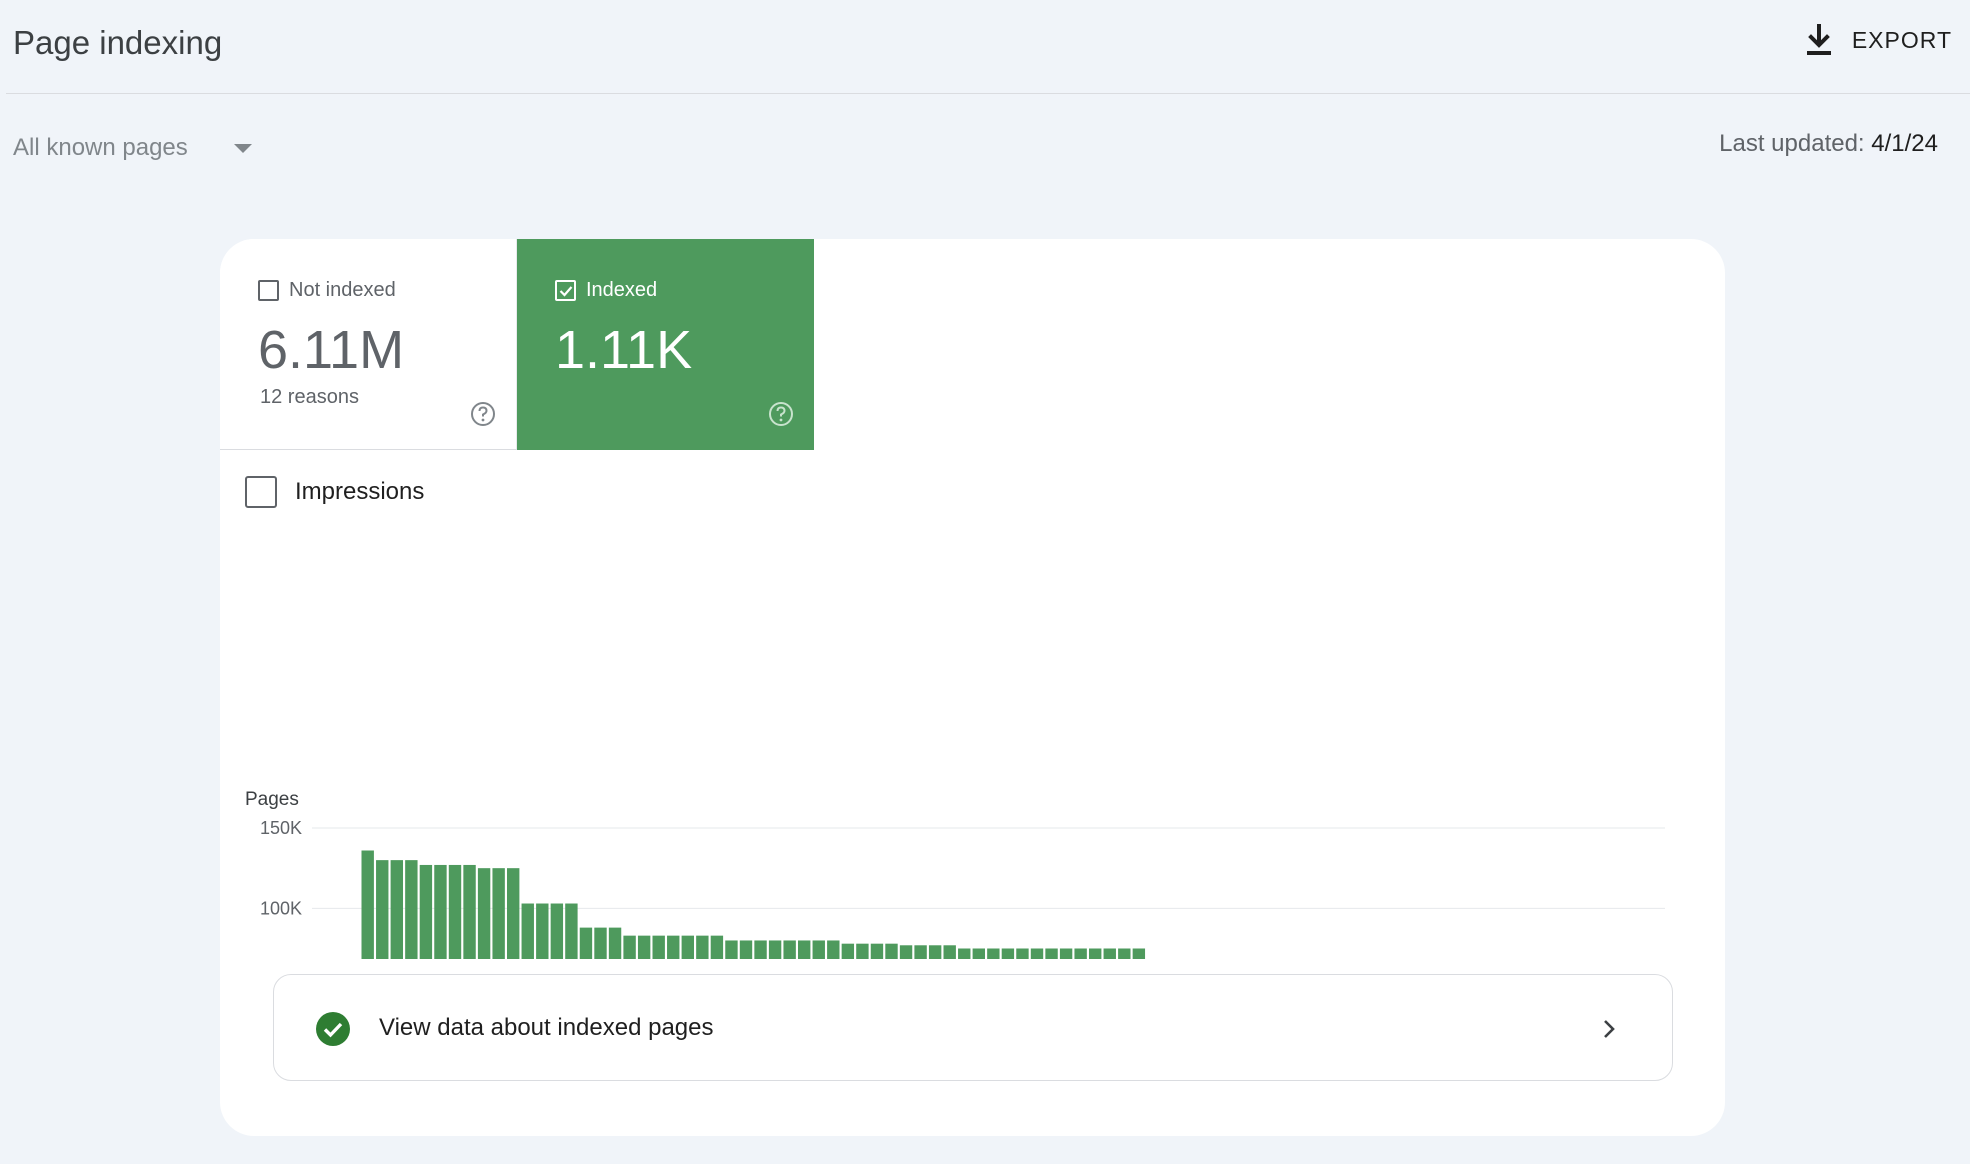  Describe the element at coordinates (1818, 39) in the screenshot. I see `download-icon` at that location.